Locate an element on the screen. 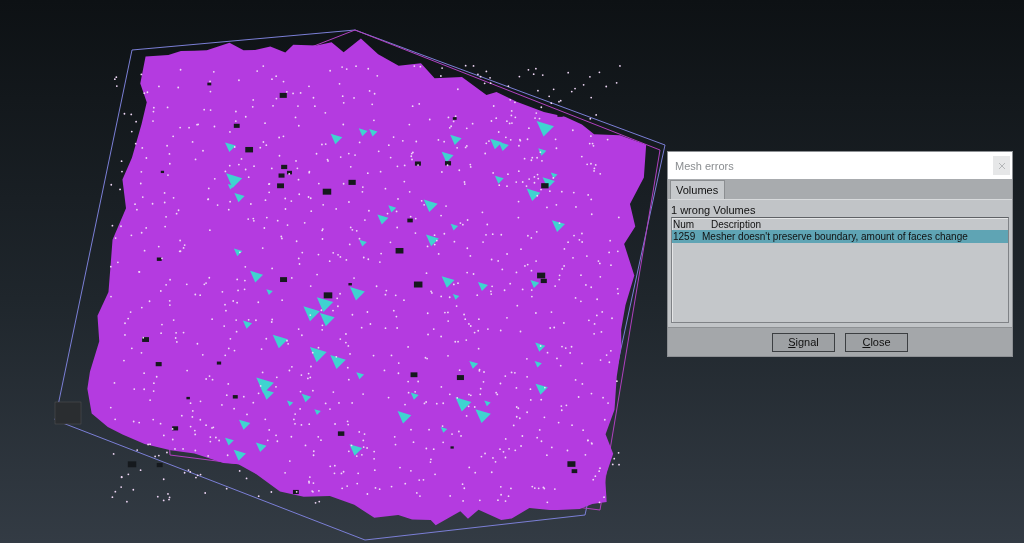 The height and width of the screenshot is (543, 1024). tab: Volumes is located at coordinates (698, 189).